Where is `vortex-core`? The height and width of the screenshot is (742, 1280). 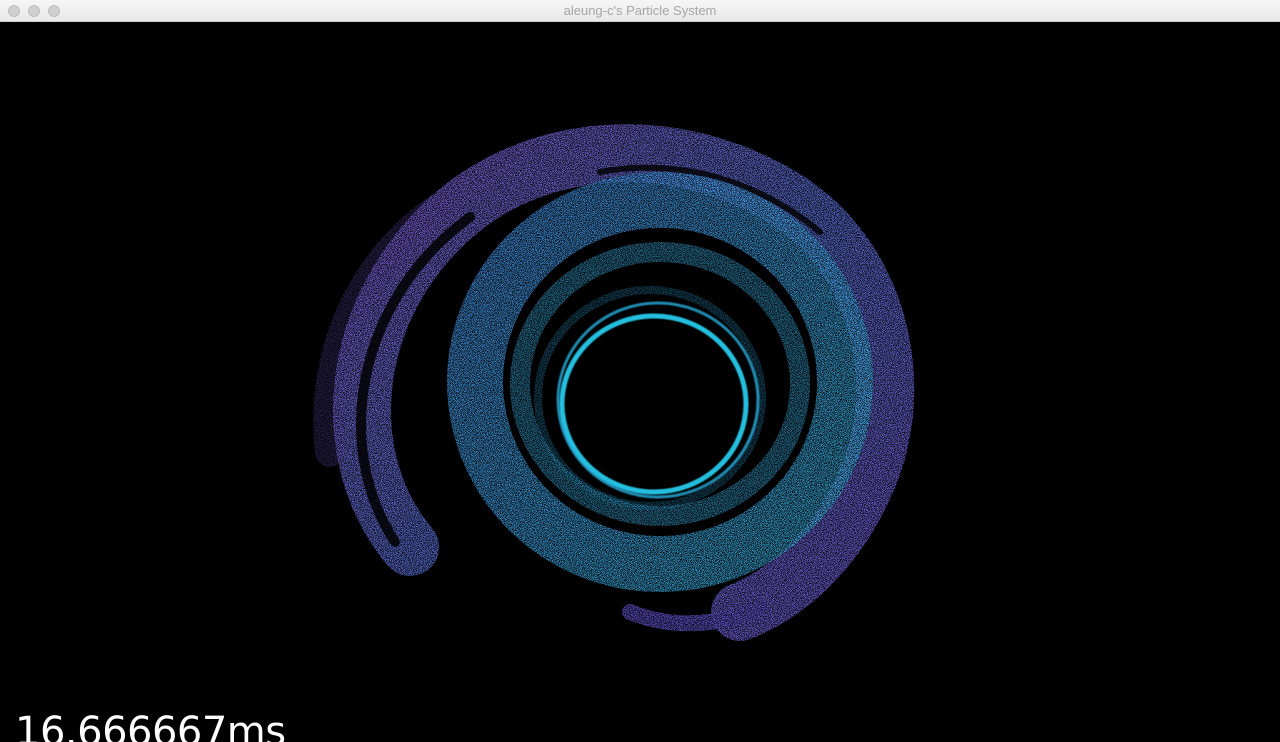
vortex-core is located at coordinates (654, 402).